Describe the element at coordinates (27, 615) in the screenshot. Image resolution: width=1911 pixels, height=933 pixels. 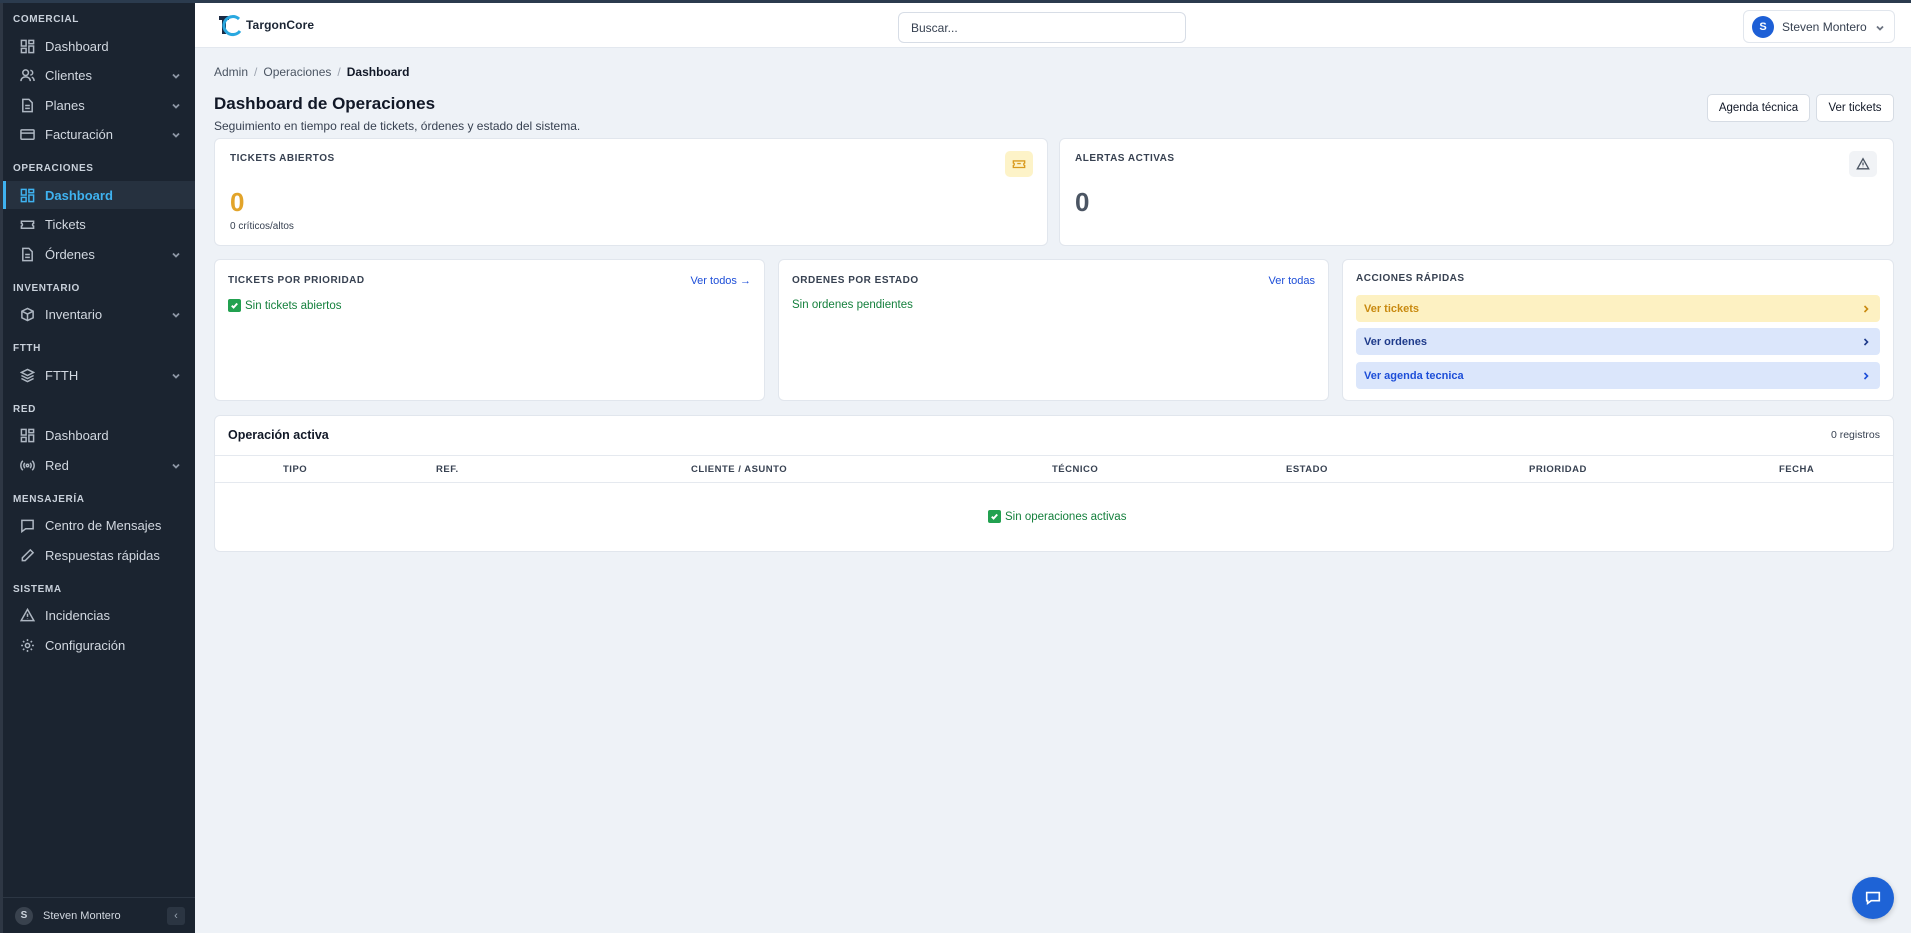
I see `warning-icon` at that location.